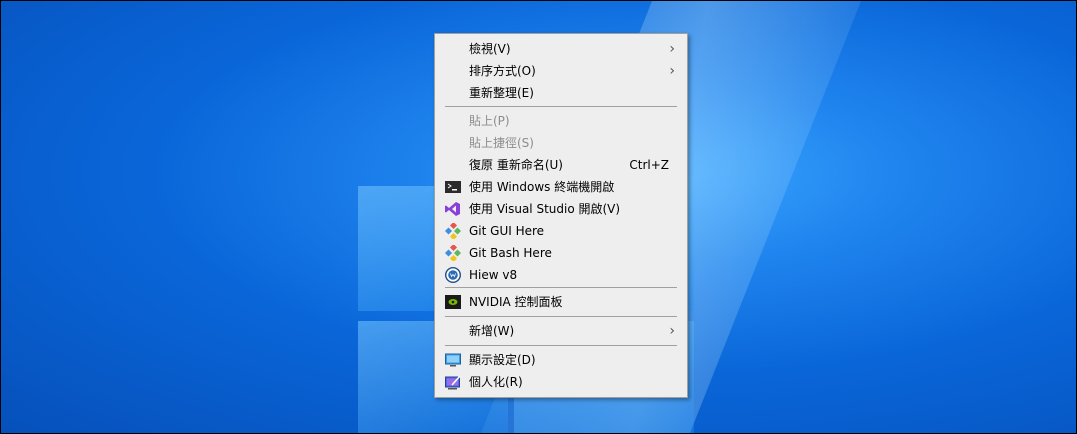 This screenshot has height=434, width=1077. Describe the element at coordinates (453, 382) in the screenshot. I see `personalize-icon` at that location.